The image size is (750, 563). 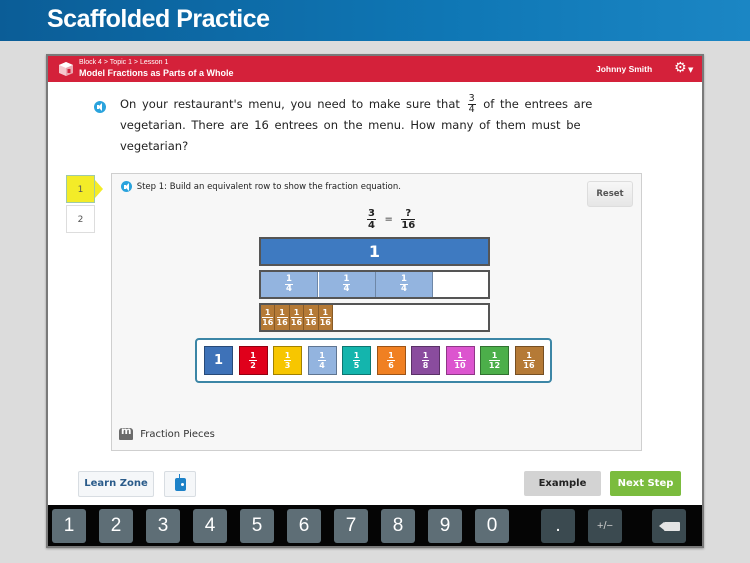 What do you see at coordinates (388, 219) in the screenshot?
I see `equals-sign: =` at bounding box center [388, 219].